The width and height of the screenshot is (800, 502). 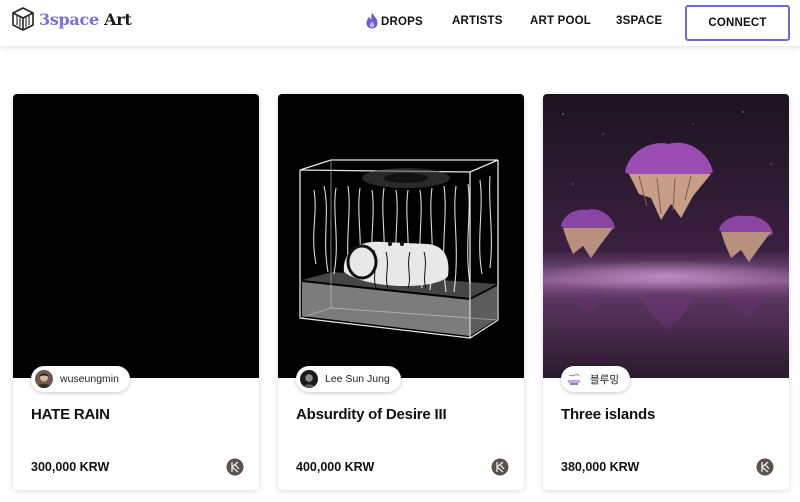 I want to click on artwork-price: 300,000 KRW, so click(x=70, y=467).